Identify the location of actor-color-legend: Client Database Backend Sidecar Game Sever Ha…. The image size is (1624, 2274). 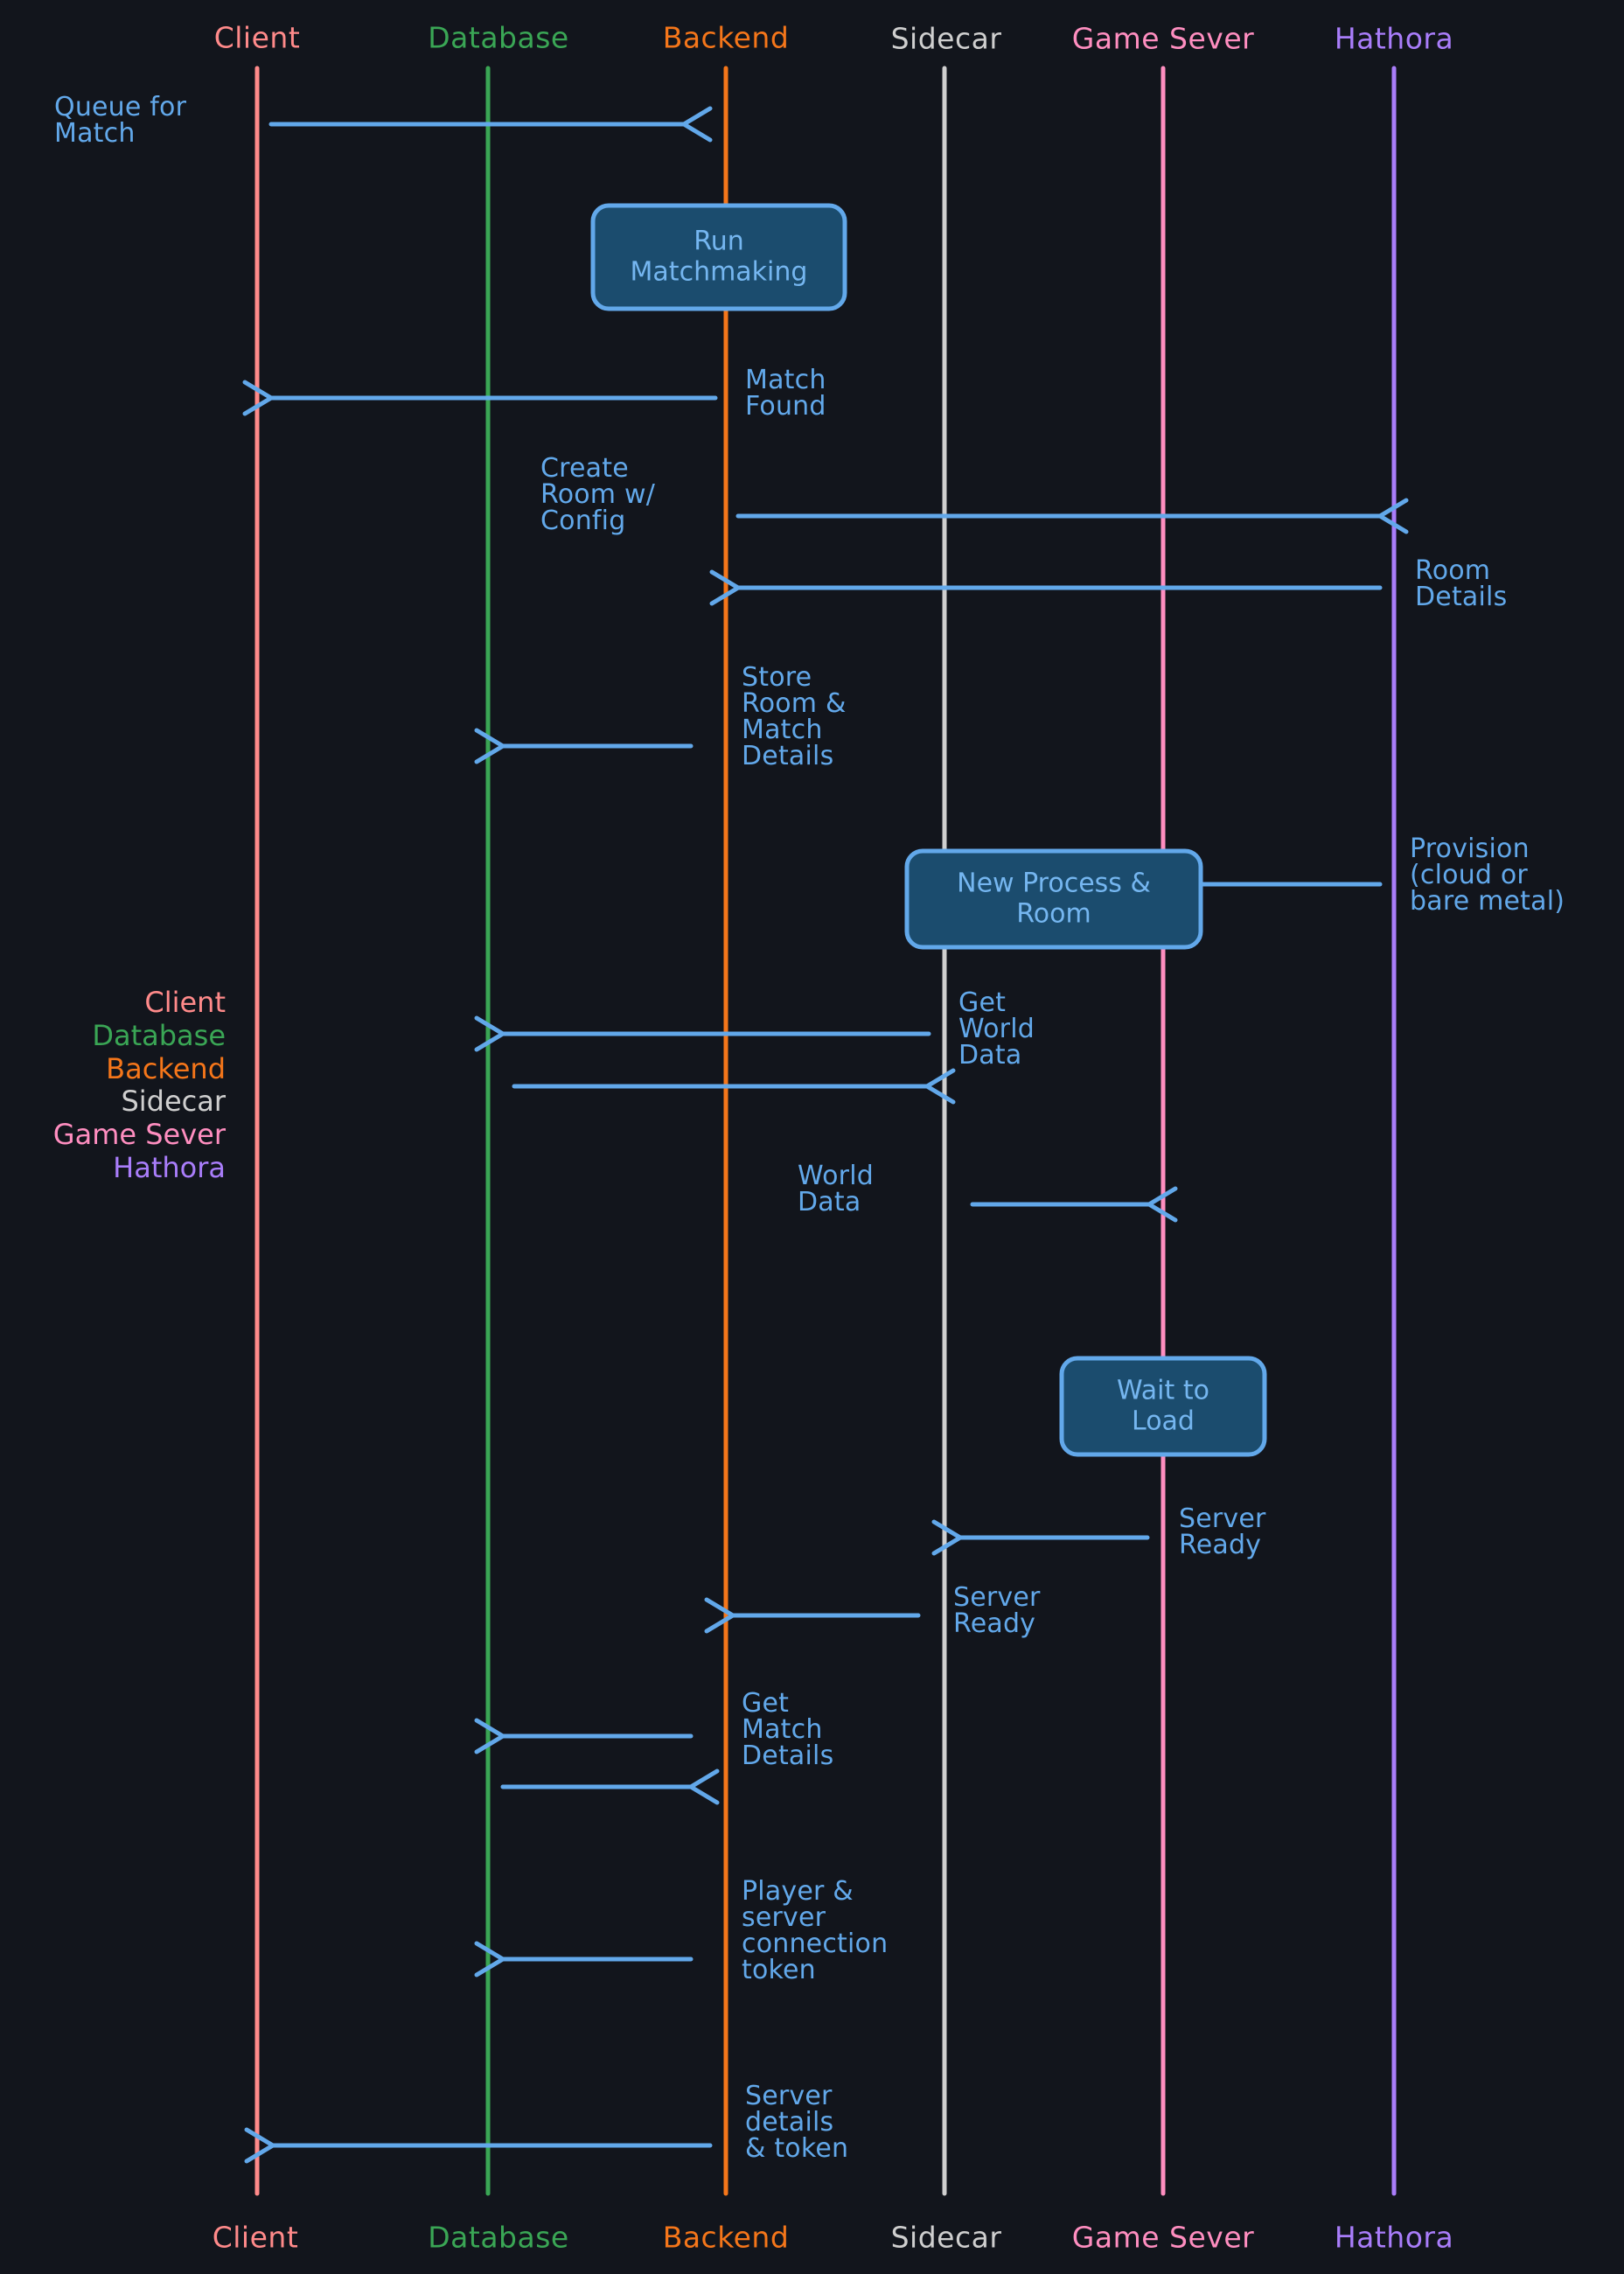
(139, 1085).